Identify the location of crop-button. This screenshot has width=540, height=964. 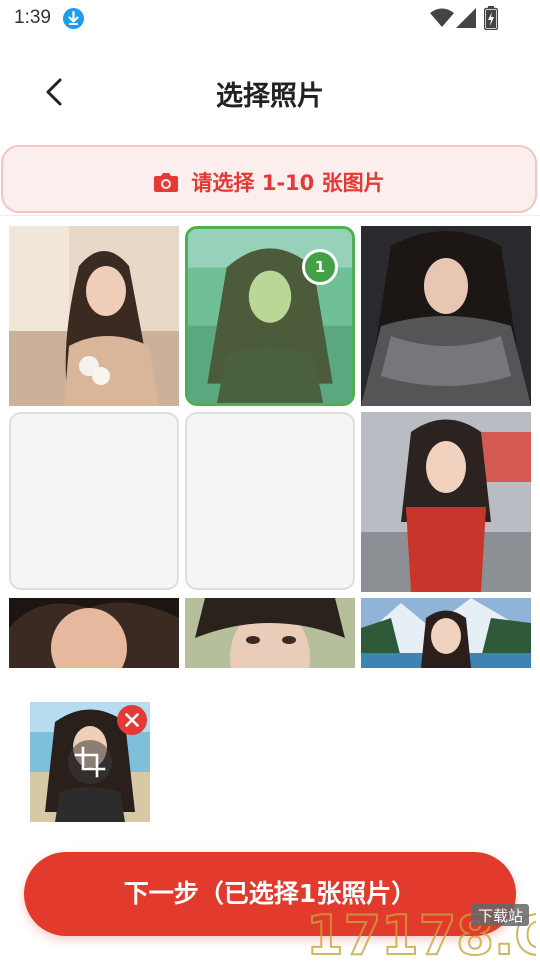
(90, 762).